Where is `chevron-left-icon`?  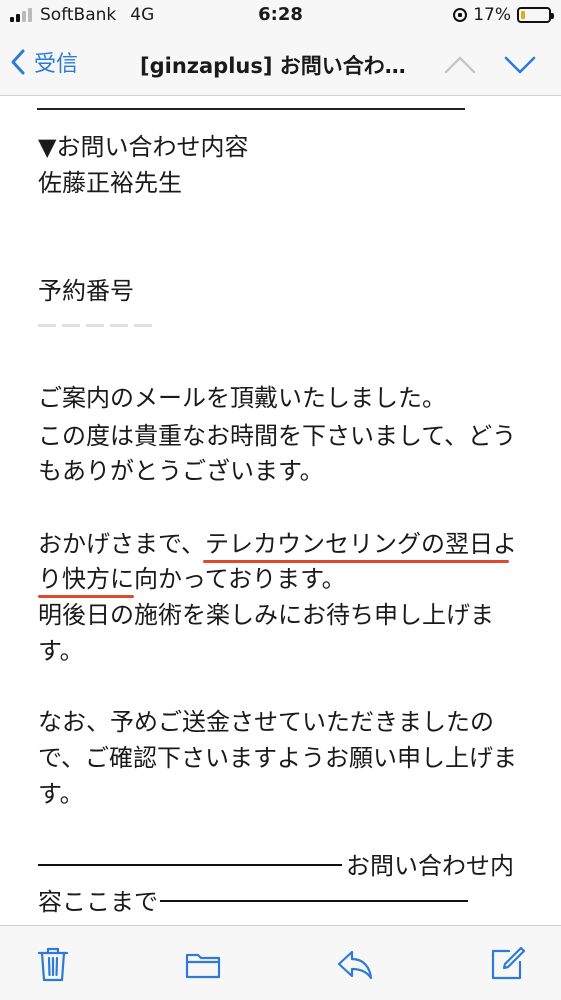 chevron-left-icon is located at coordinates (18, 62).